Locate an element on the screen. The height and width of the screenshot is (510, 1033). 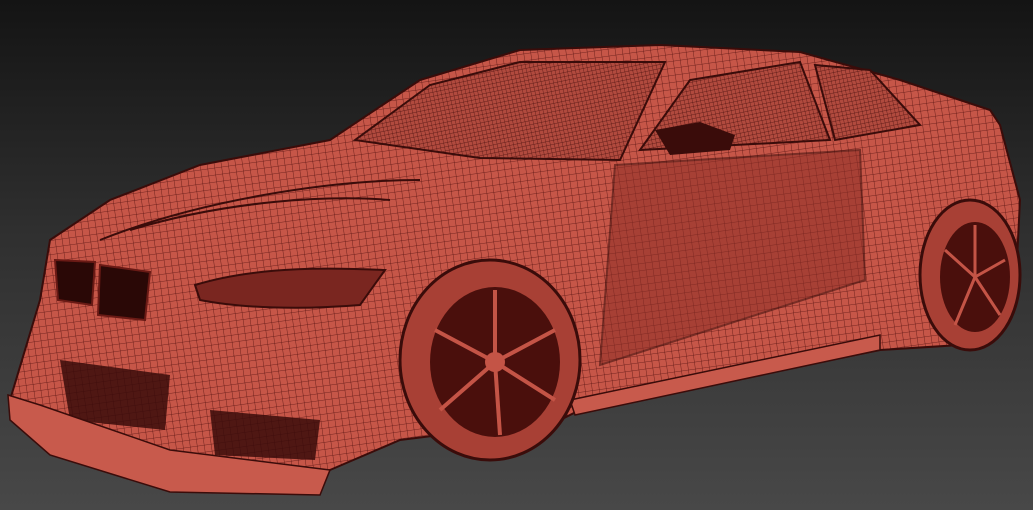
front-wheel is located at coordinates (490, 360).